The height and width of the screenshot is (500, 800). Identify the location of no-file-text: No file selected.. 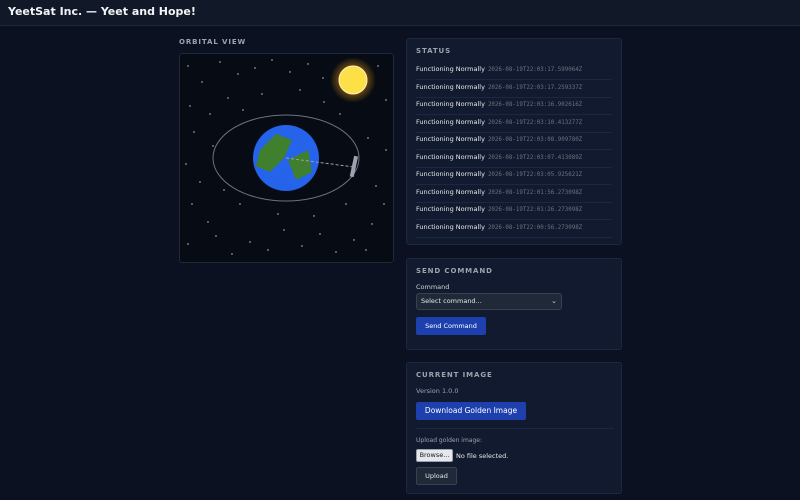
(482, 456).